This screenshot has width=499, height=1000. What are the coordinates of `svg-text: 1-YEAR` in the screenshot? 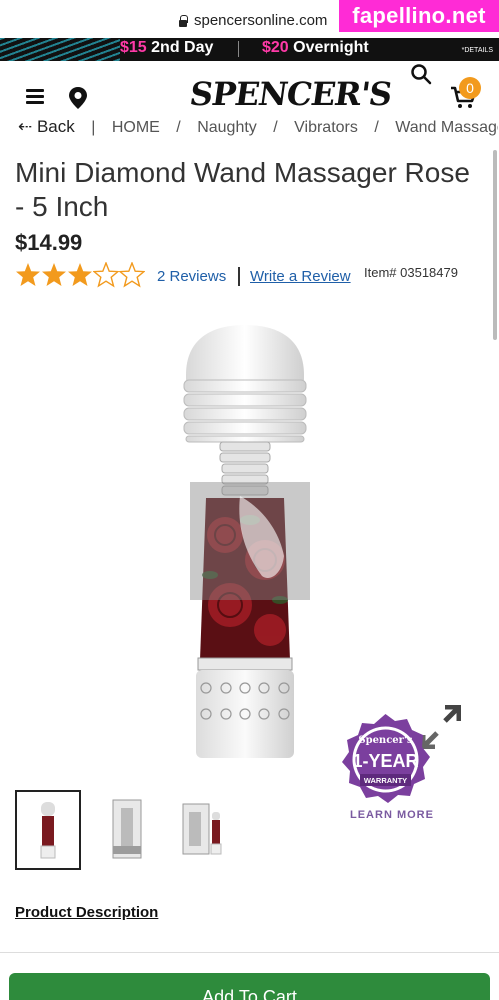 It's located at (385, 761).